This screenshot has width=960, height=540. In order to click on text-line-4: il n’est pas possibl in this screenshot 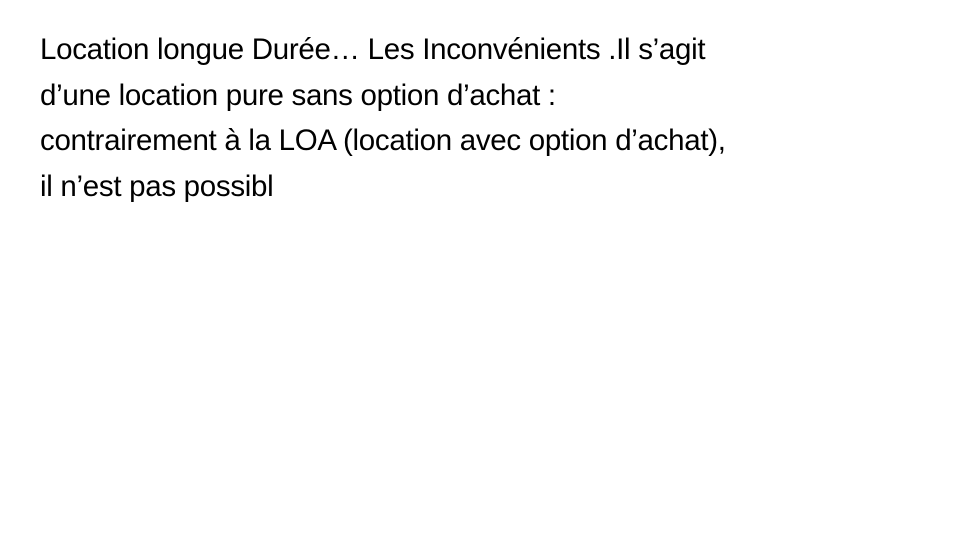, I will do `click(157, 186)`.